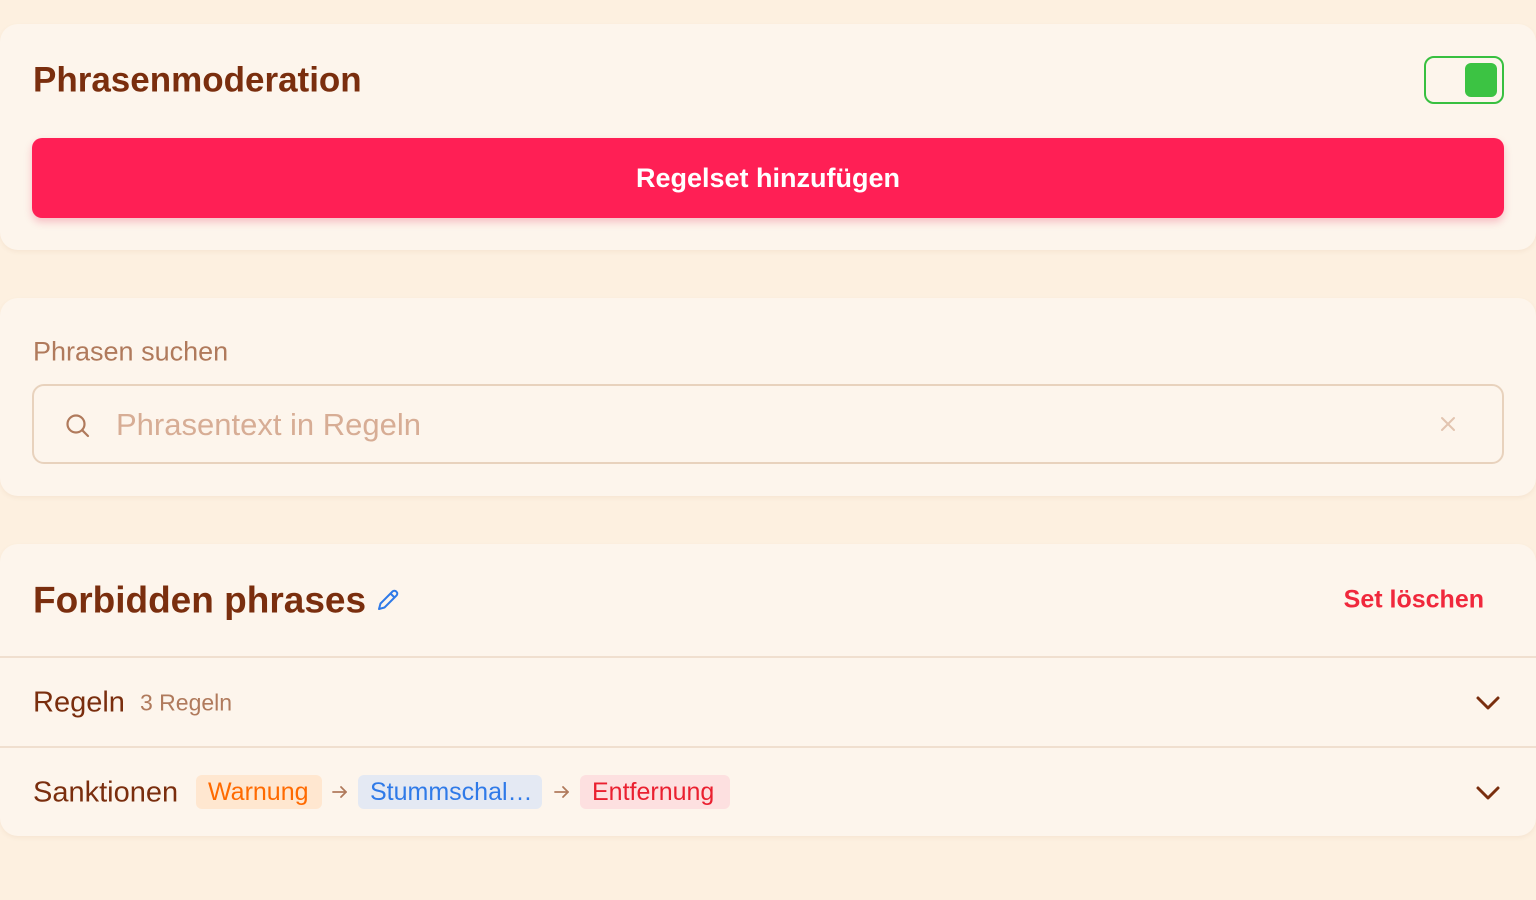  Describe the element at coordinates (197, 80) in the screenshot. I see `moderation-title: Phrasenmoderation` at that location.